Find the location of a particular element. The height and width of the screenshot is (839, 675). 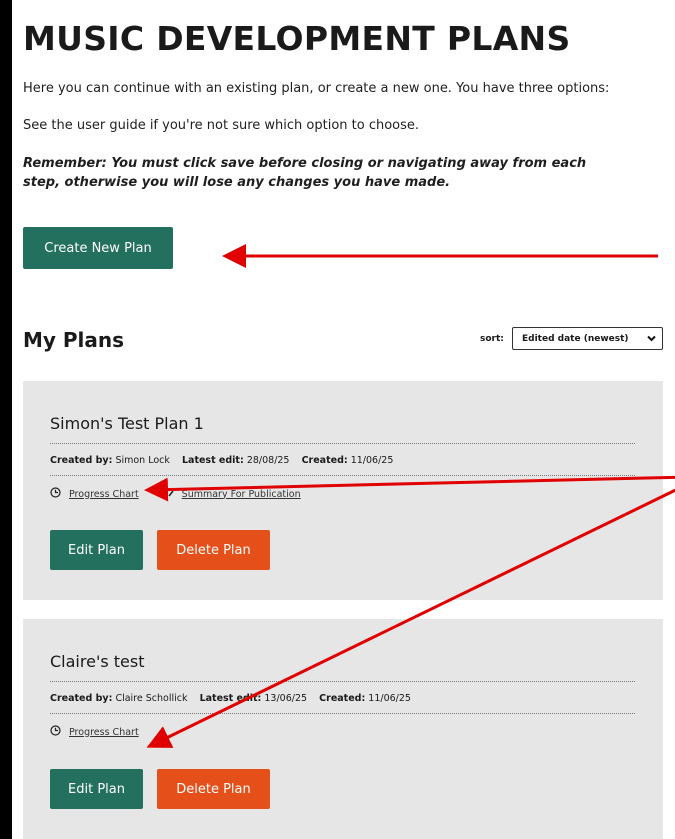

plan-title: Claire's test is located at coordinates (97, 661).